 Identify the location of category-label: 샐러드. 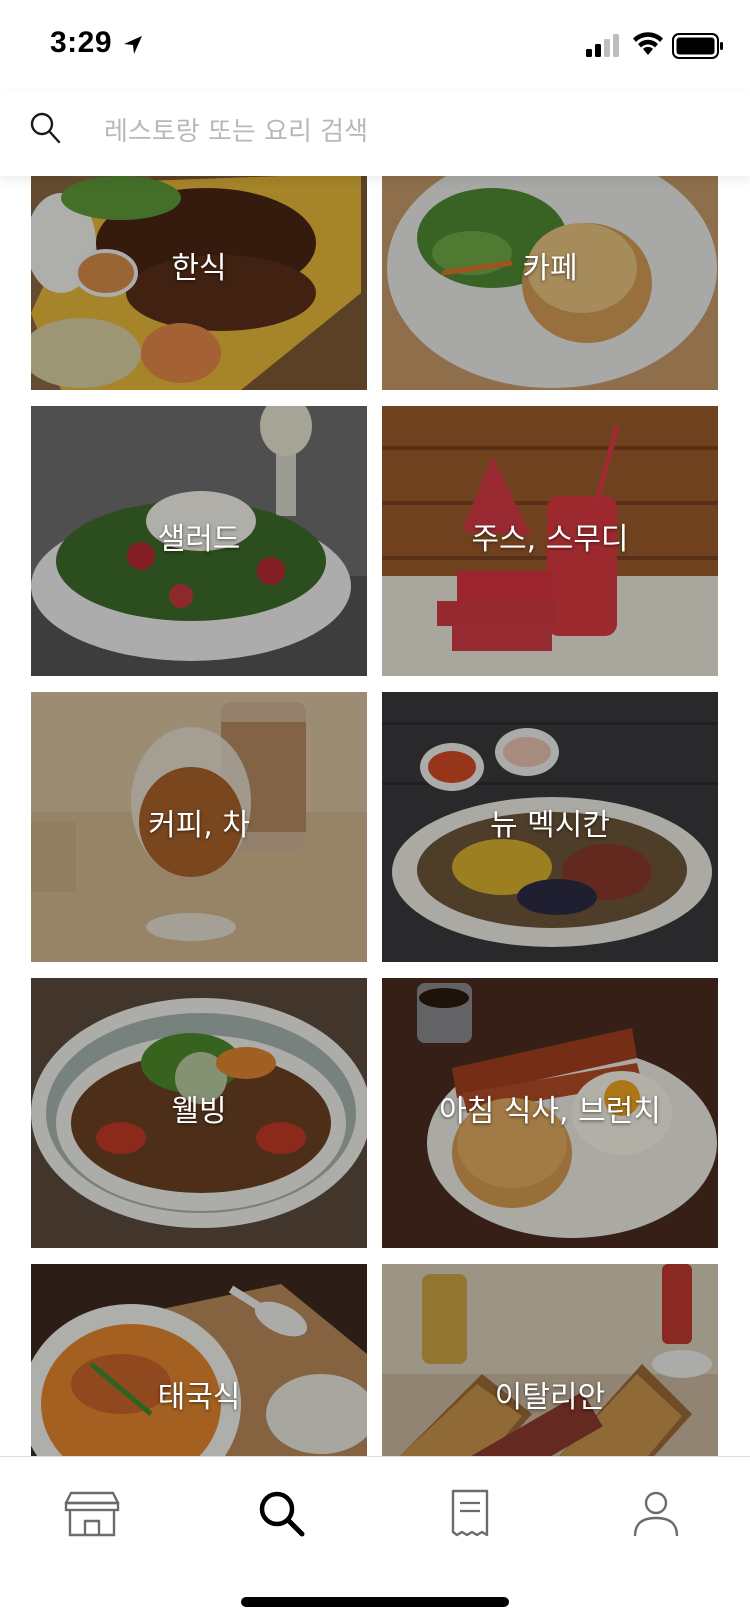
(199, 539).